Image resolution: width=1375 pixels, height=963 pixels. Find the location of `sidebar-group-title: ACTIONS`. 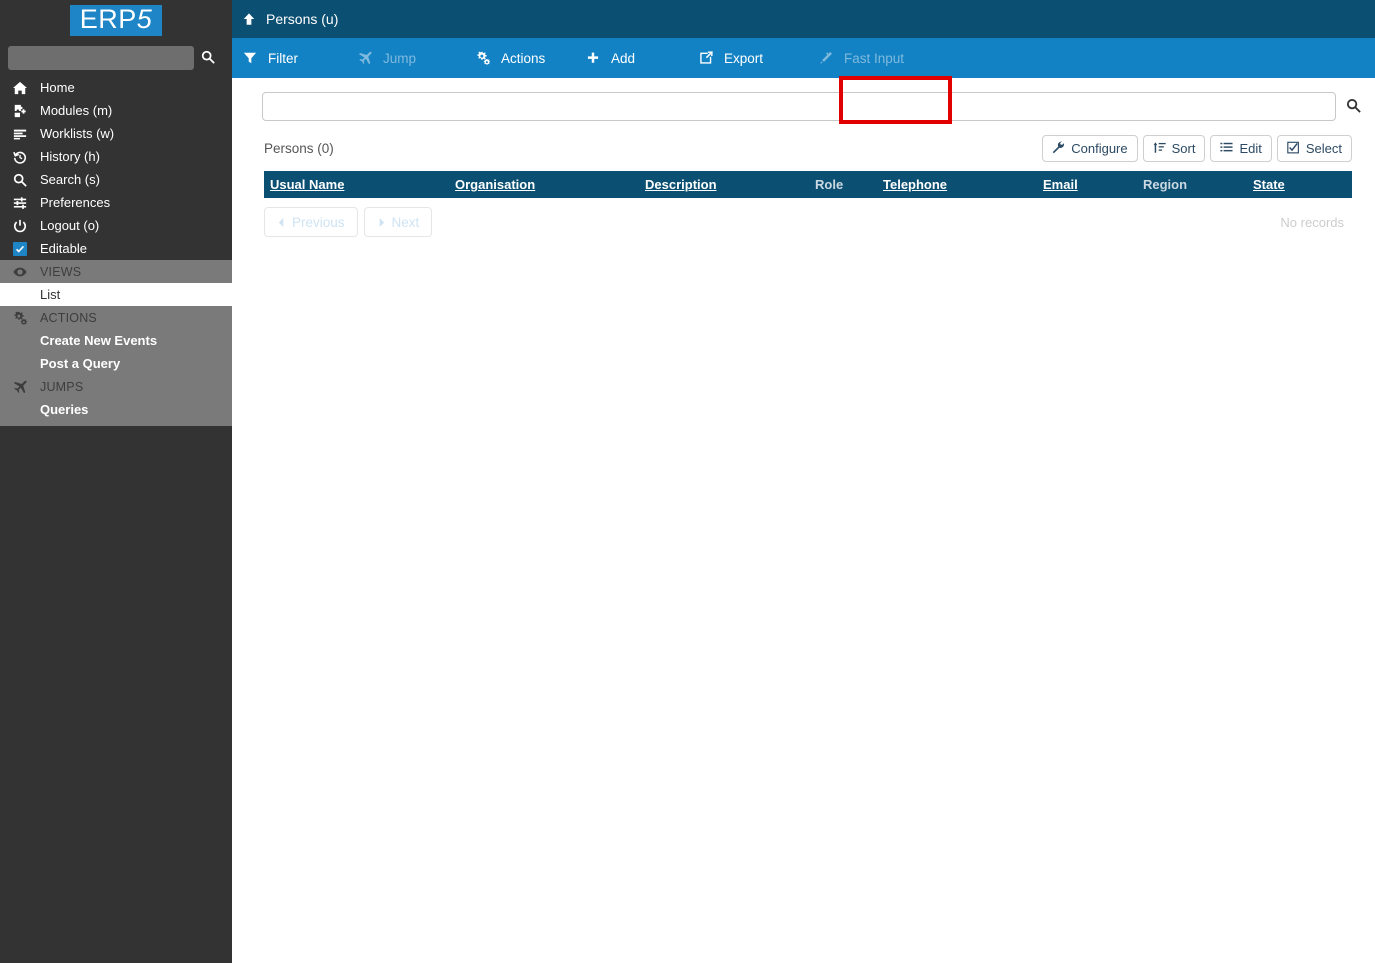

sidebar-group-title: ACTIONS is located at coordinates (68, 317).